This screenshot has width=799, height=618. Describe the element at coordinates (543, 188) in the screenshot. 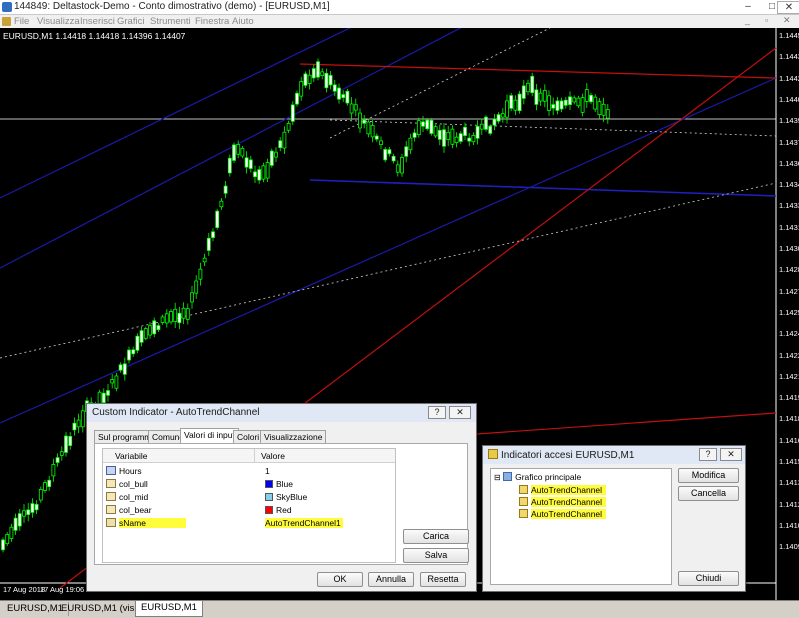

I see `blue-trend-line-lower` at that location.